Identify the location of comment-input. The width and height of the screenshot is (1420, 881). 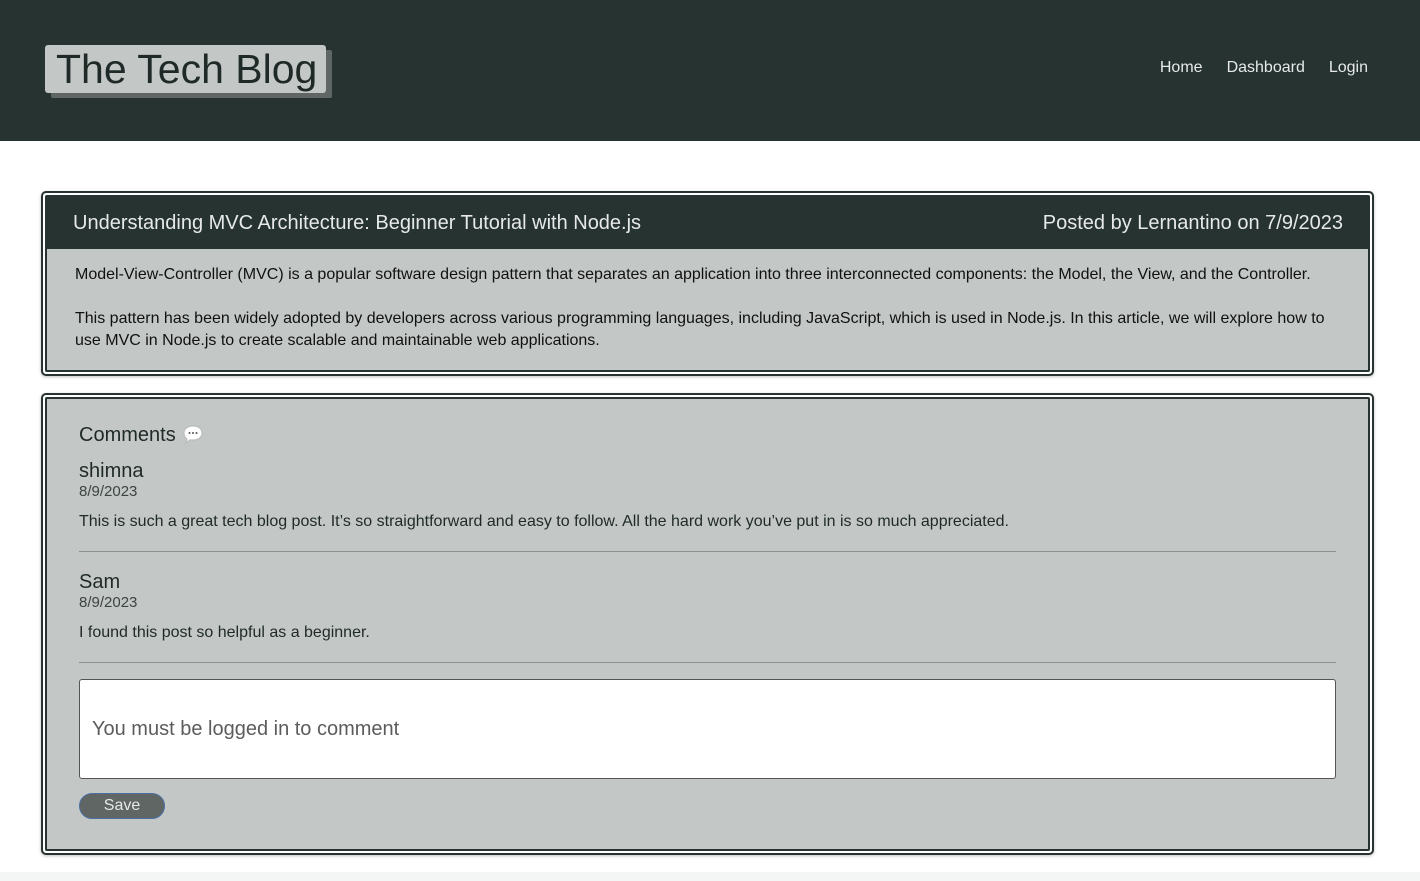
(707, 729).